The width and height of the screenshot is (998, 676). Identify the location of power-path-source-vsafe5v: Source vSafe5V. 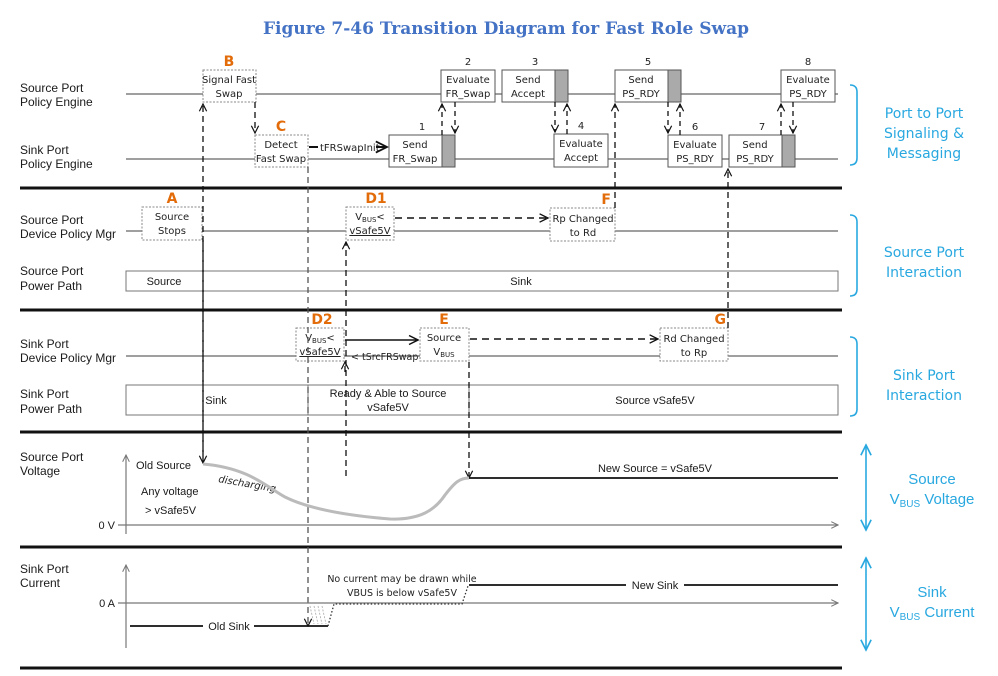
(655, 401).